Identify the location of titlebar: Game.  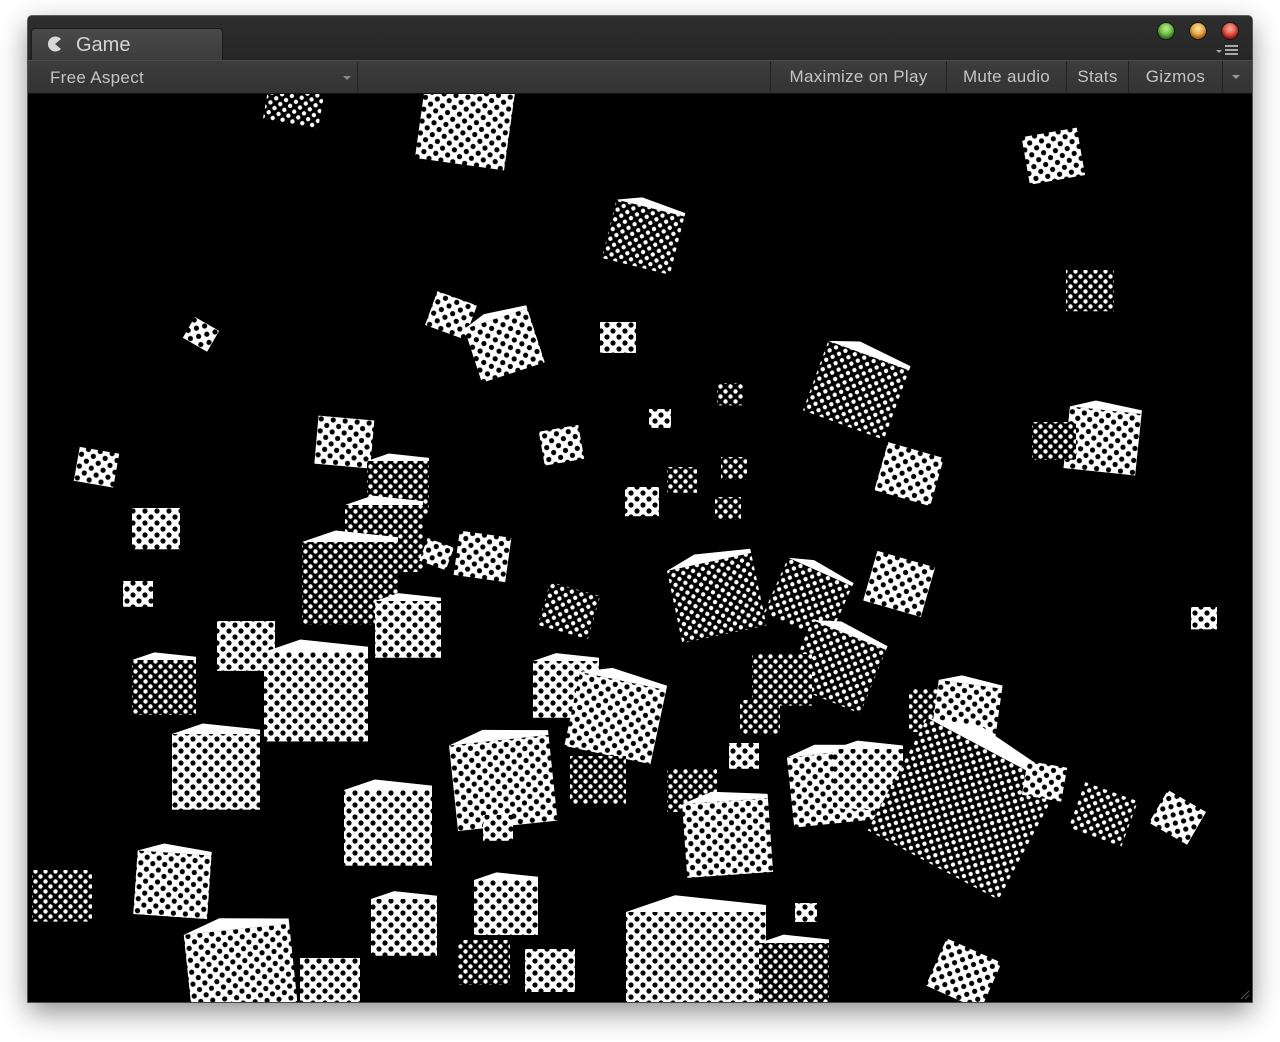
(640, 38).